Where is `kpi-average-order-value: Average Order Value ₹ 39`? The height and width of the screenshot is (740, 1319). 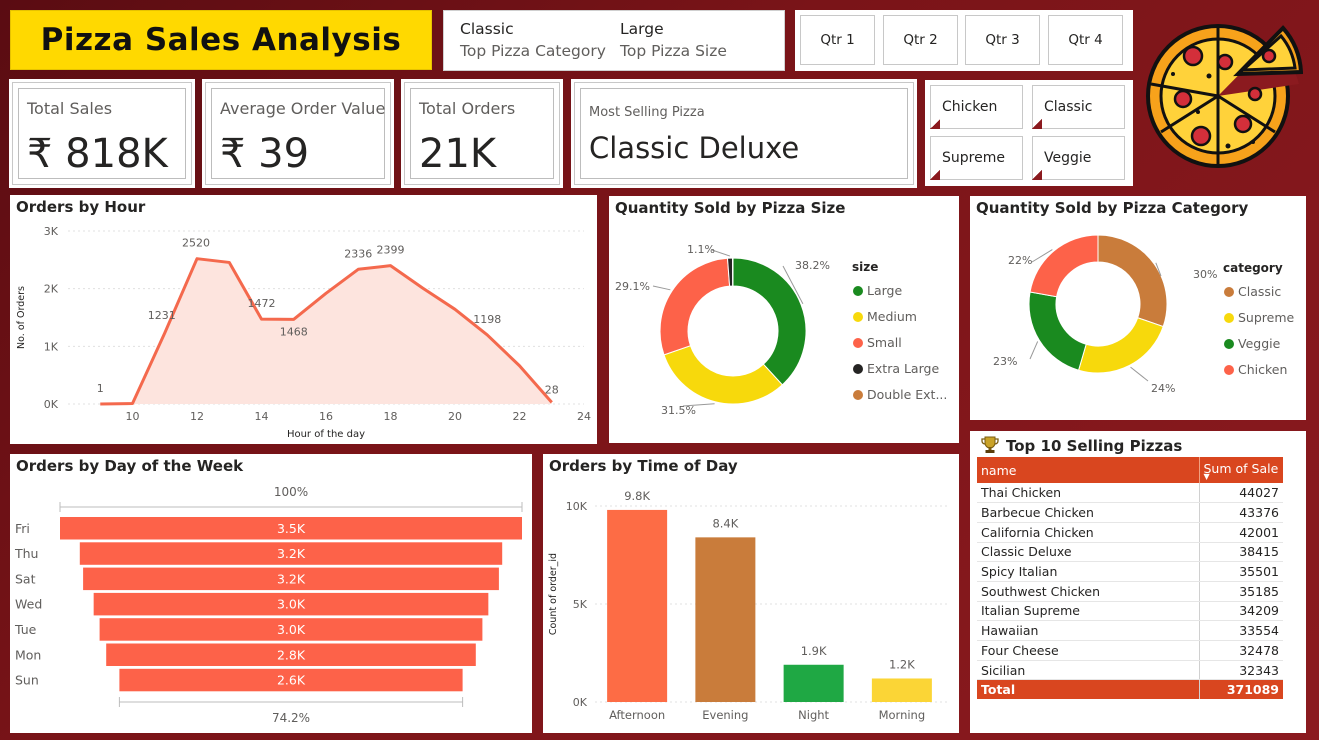 kpi-average-order-value: Average Order Value ₹ 39 is located at coordinates (298, 133).